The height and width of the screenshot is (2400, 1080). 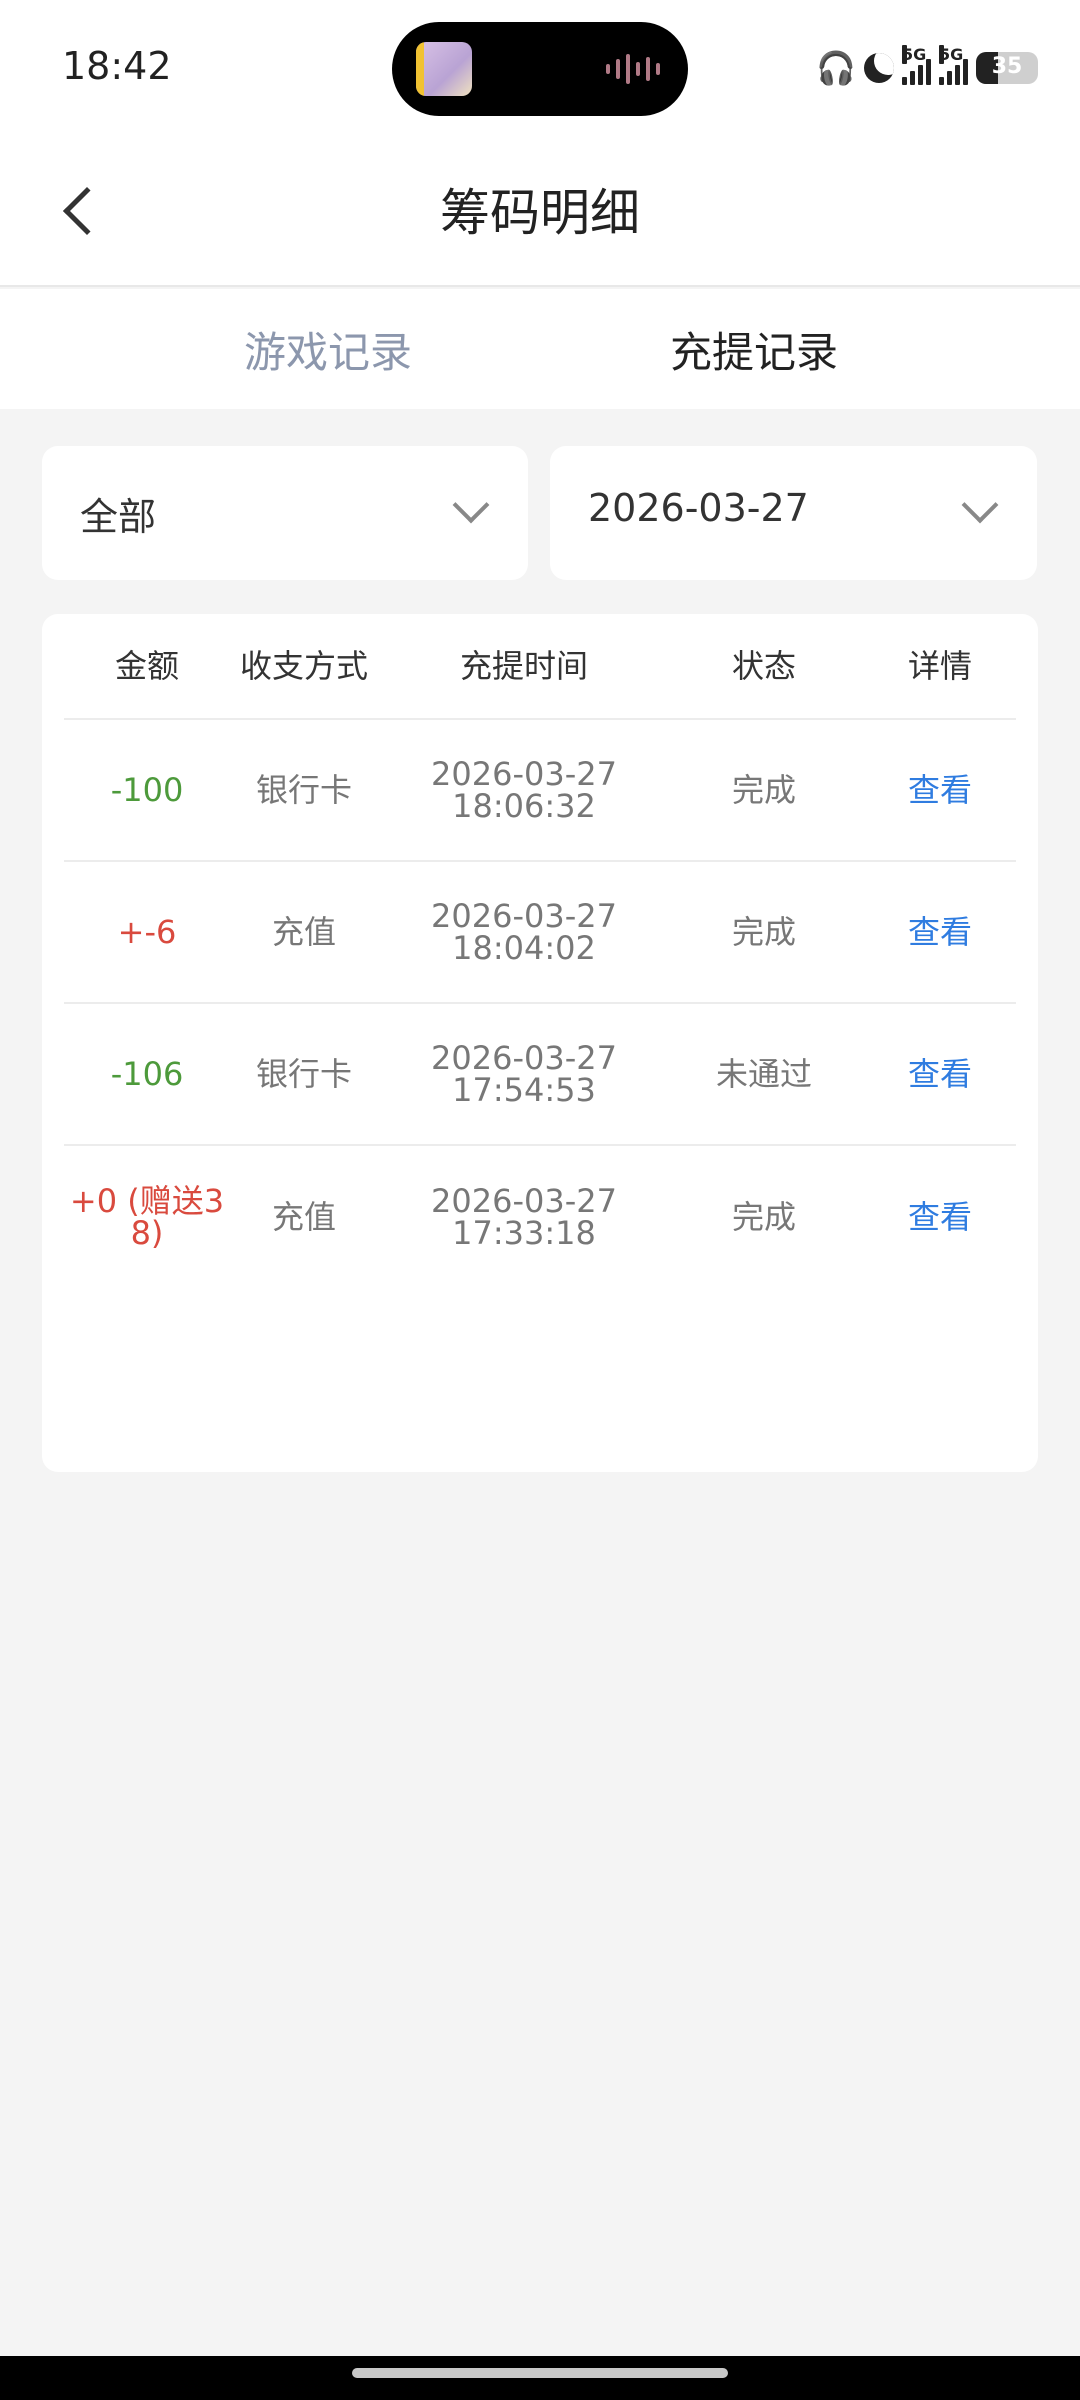 What do you see at coordinates (540, 2373) in the screenshot?
I see `home-indicator` at bounding box center [540, 2373].